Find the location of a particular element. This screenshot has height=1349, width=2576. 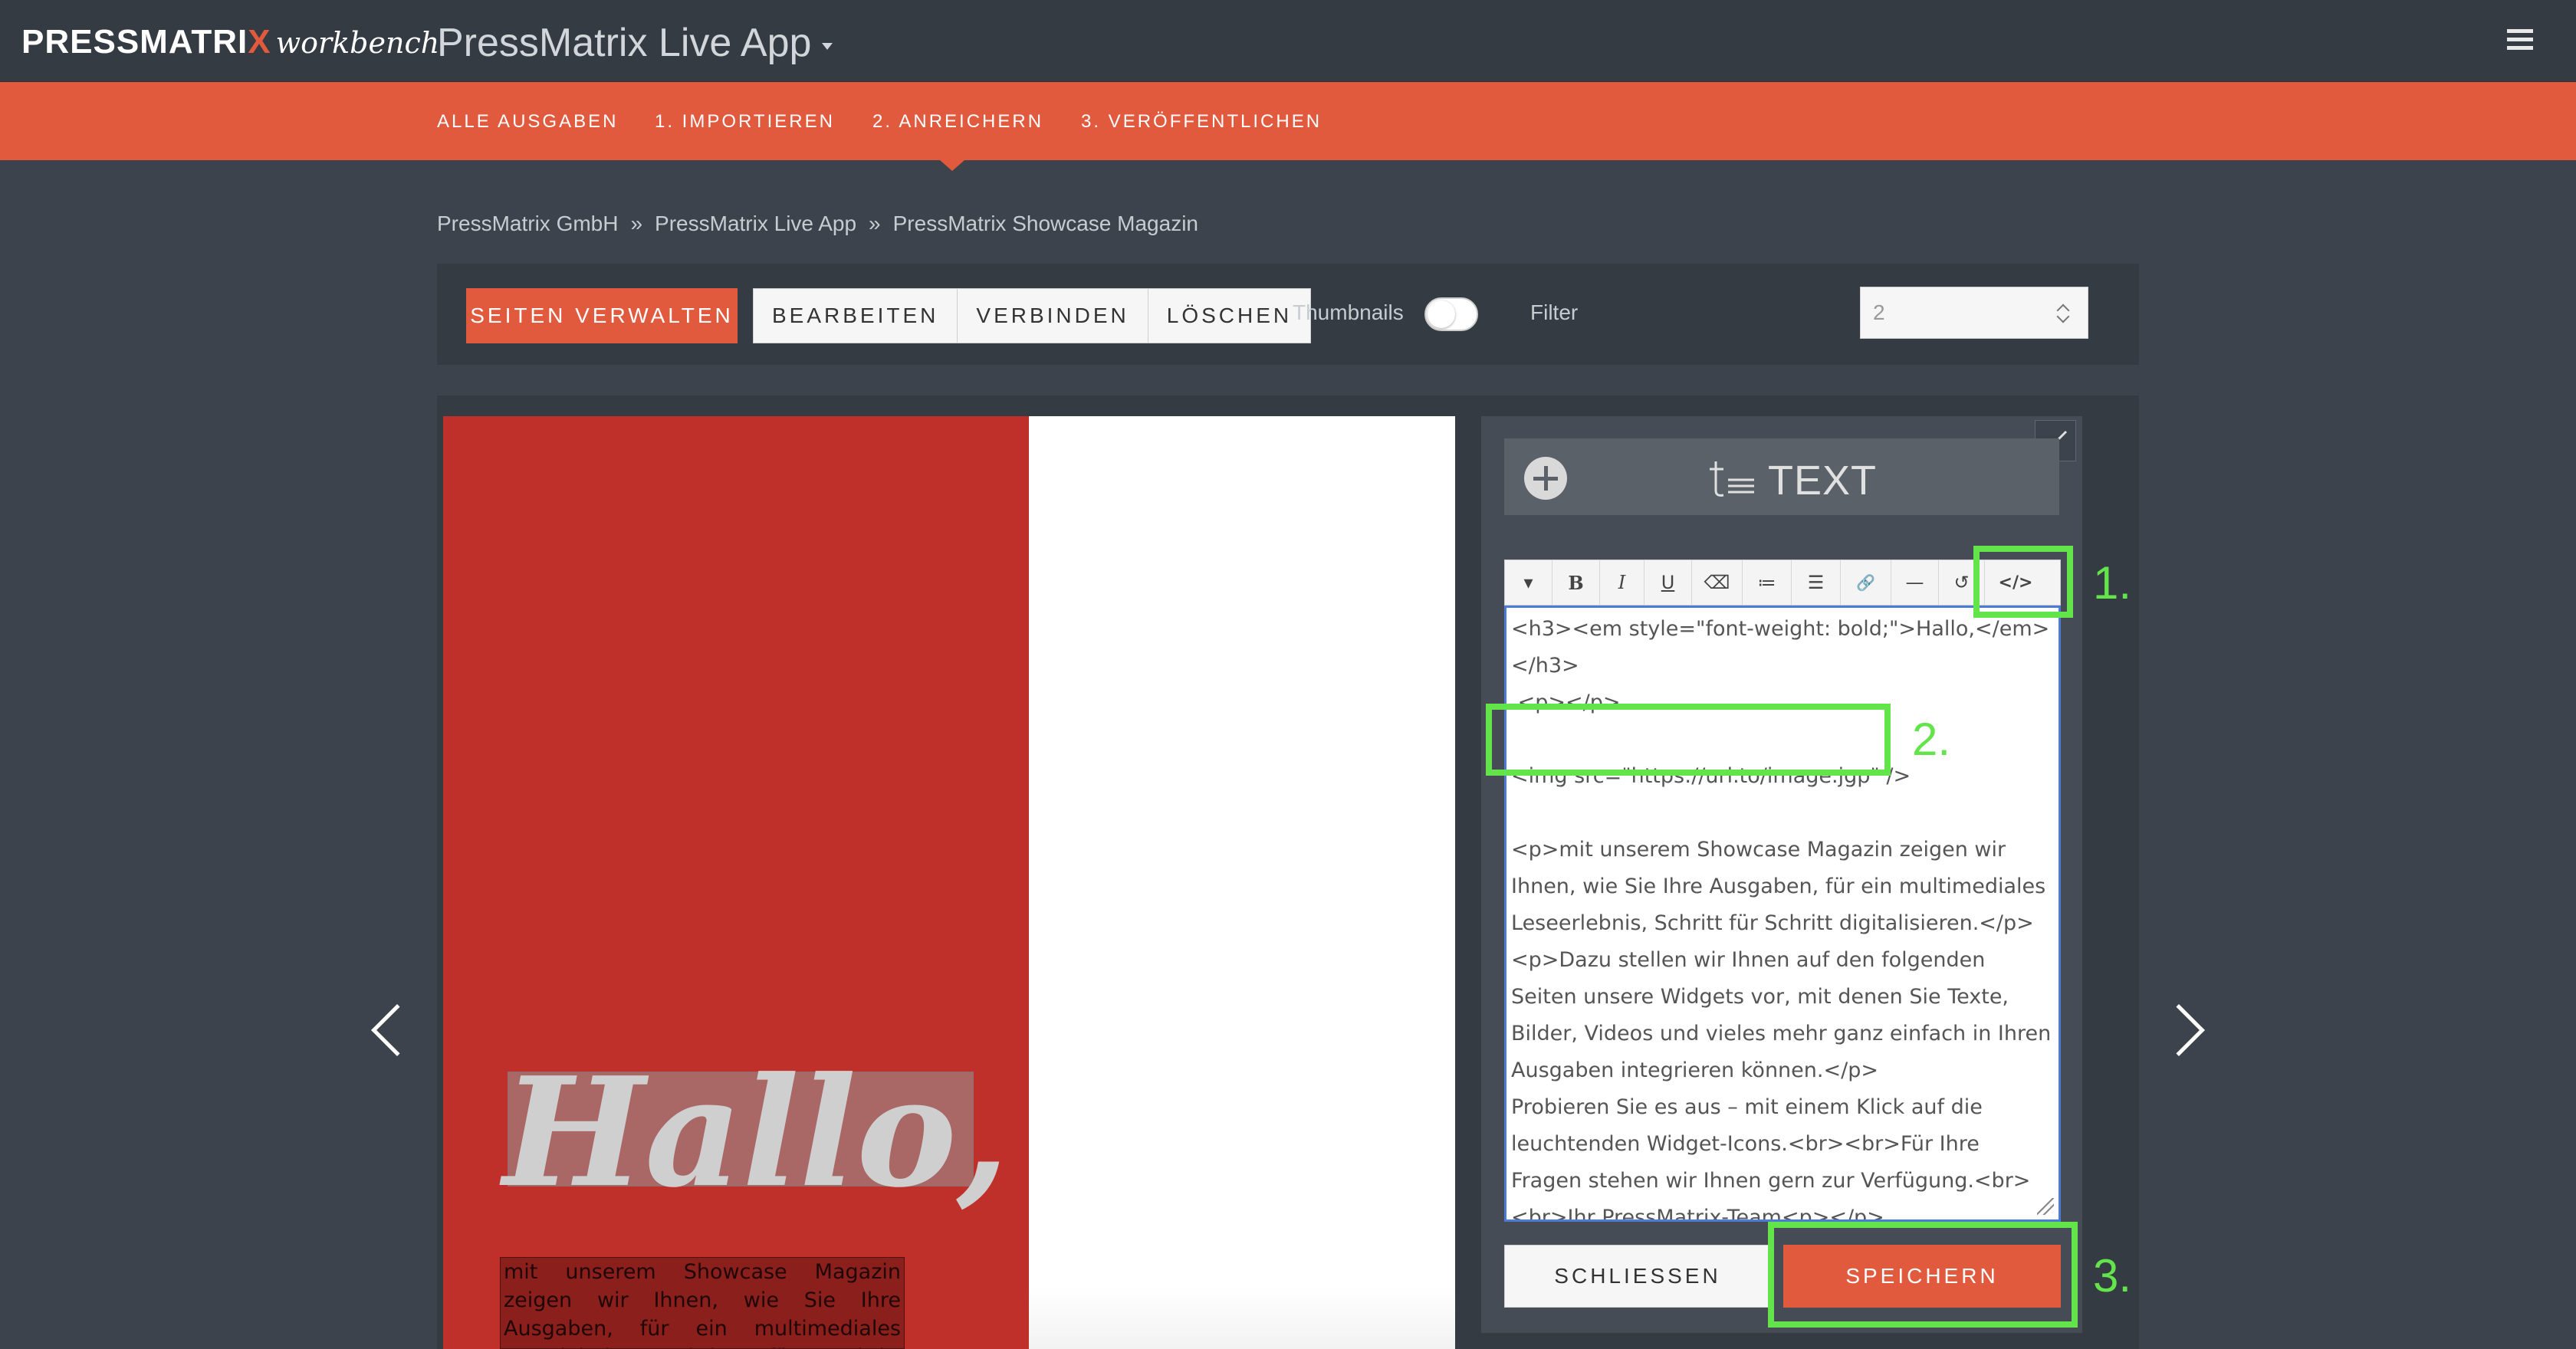

brand-logo: PRESSMATRIX workbench is located at coordinates (230, 42).